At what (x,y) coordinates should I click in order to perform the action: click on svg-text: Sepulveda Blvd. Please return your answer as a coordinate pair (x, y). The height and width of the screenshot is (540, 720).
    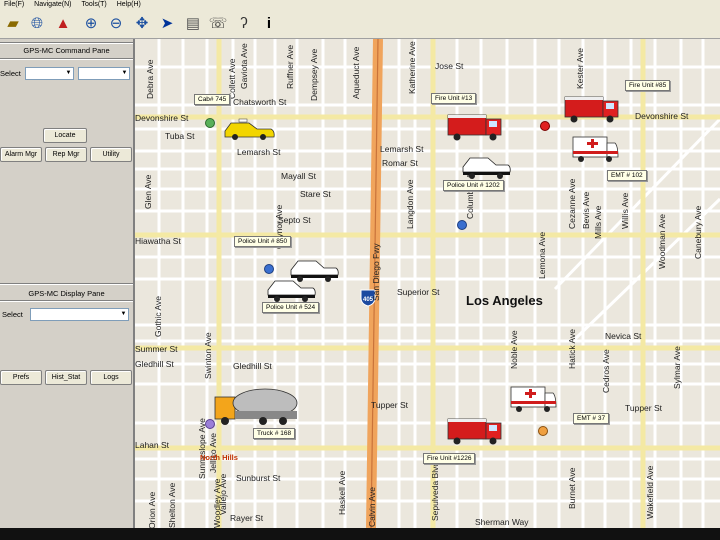
    Looking at the image, I should click on (435, 491).